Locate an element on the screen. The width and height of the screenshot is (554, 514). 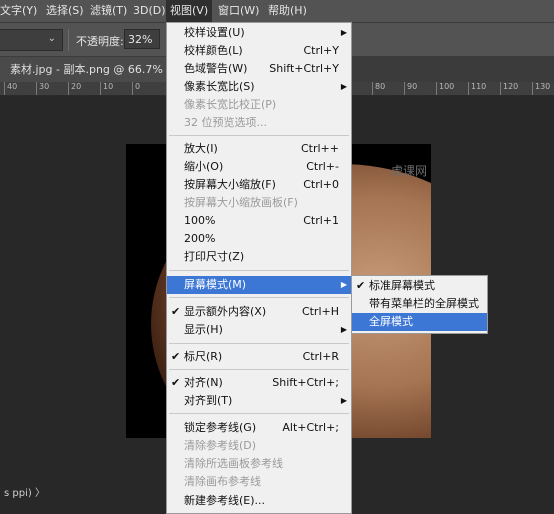
menu-item-label: 显示额外内容(X) is located at coordinates (225, 311).